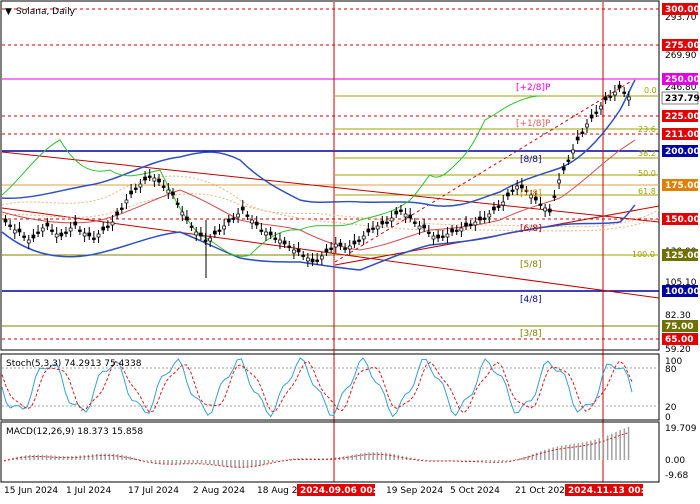 The width and height of the screenshot is (700, 504). Describe the element at coordinates (650, 90) in the screenshot. I see `fib-label: 0.0` at that location.